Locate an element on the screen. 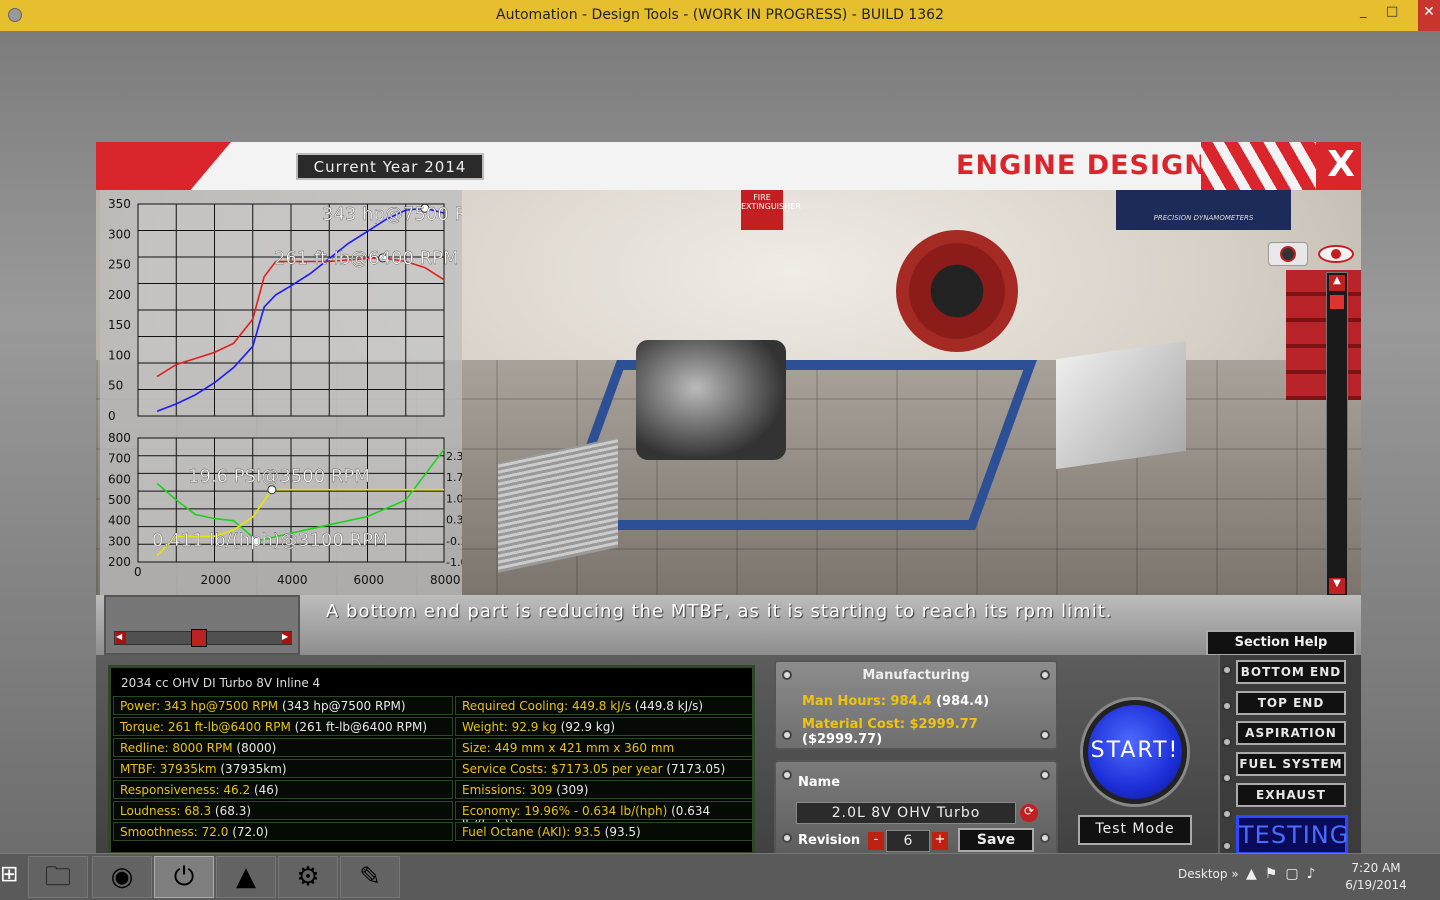  section-top-end: TOP END is located at coordinates (1291, 703).